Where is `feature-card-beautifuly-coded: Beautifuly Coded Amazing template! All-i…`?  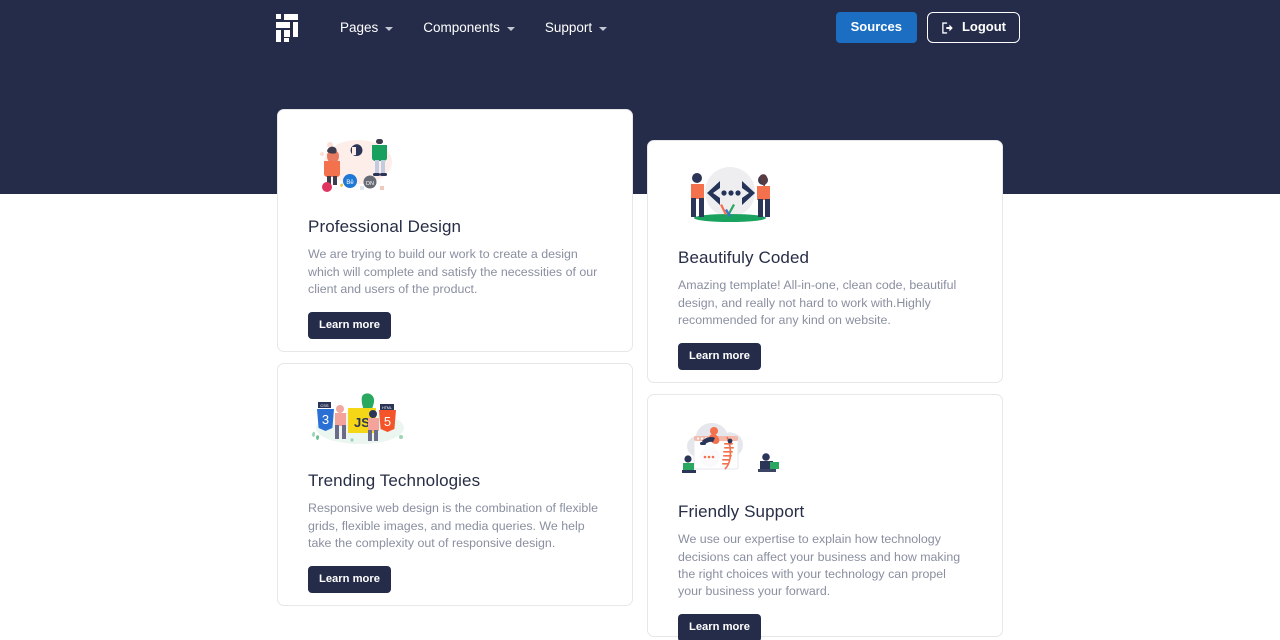
feature-card-beautifuly-coded: Beautifuly Coded Amazing template! All-i… is located at coordinates (825, 261).